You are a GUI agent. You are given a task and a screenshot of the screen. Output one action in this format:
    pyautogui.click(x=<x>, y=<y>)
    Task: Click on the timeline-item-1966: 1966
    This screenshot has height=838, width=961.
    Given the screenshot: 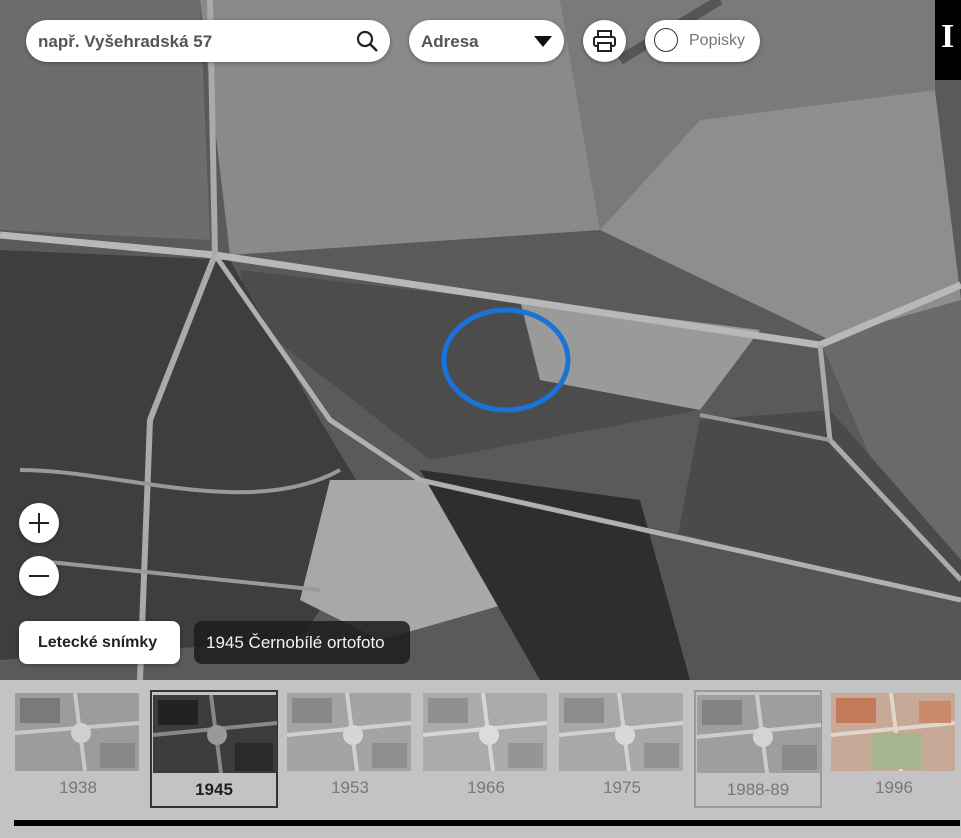 What is the action you would take?
    pyautogui.click(x=486, y=749)
    